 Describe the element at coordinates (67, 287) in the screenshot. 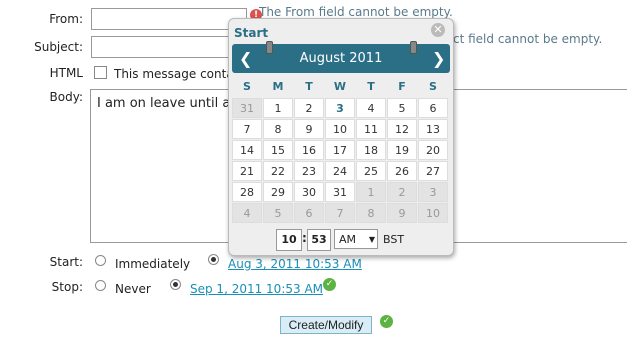

I see `stop-label: Stop:` at that location.